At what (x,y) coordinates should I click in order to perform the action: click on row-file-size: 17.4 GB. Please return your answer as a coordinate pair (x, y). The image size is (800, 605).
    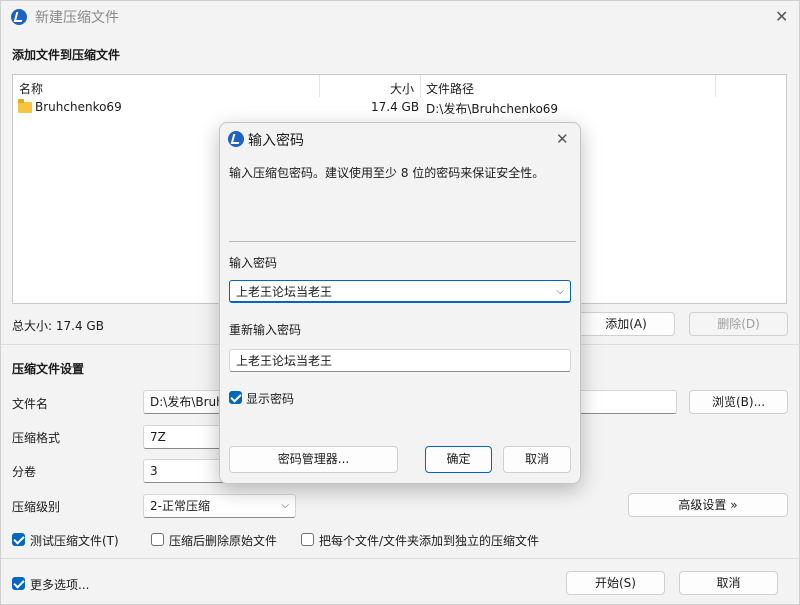
    Looking at the image, I should click on (395, 107).